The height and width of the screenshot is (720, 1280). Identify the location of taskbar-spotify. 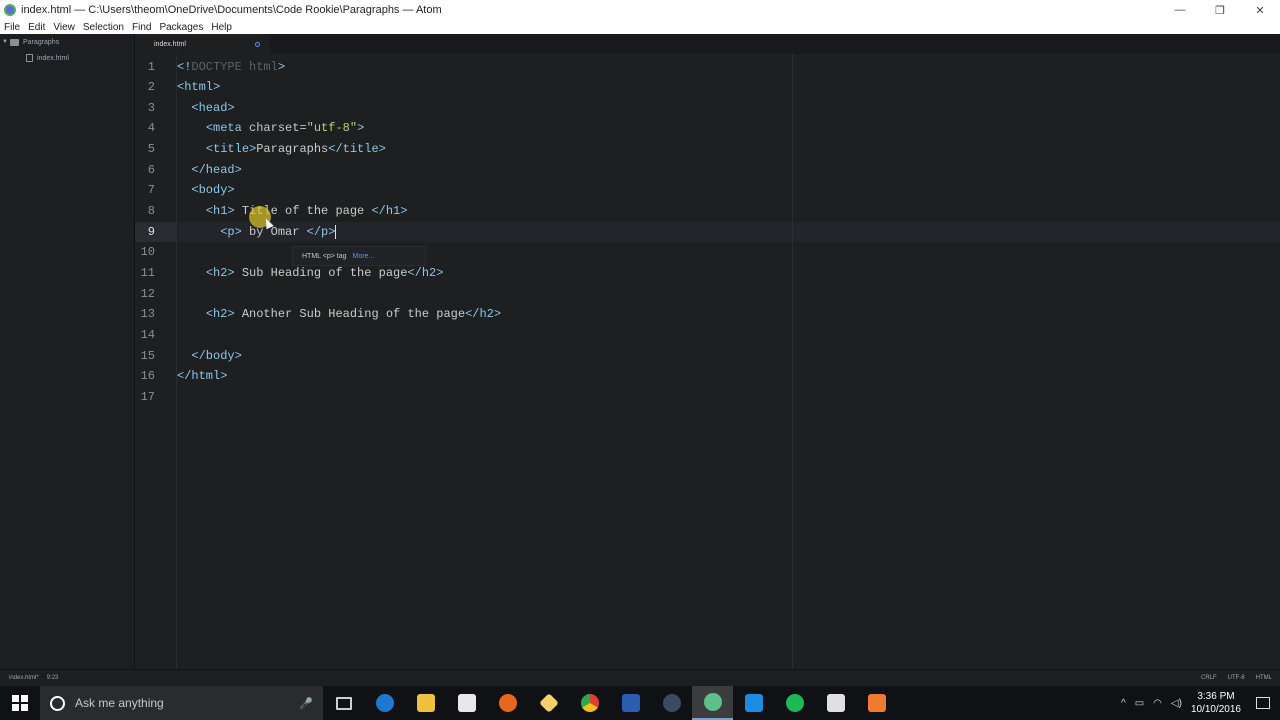
(794, 703).